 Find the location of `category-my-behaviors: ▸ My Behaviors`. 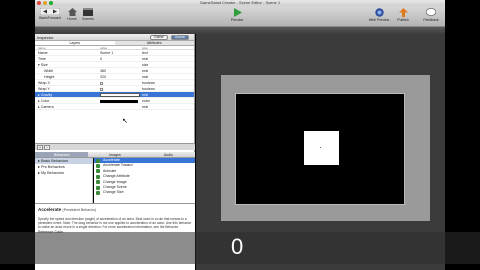

category-my-behaviors: ▸ My Behaviors is located at coordinates (63, 173).